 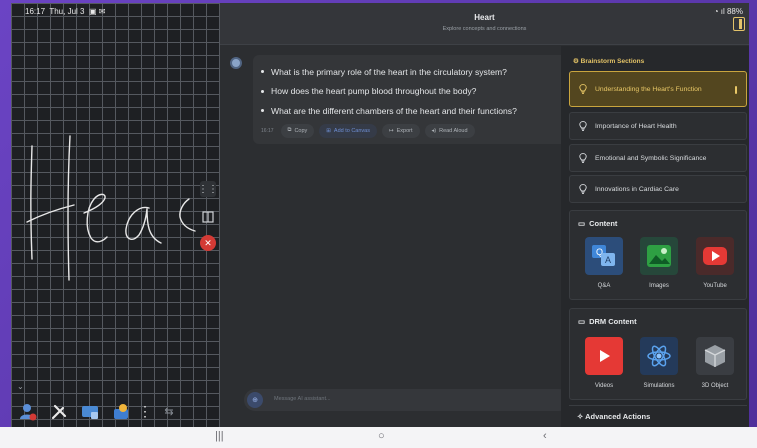 What do you see at coordinates (404, 130) in the screenshot?
I see `export-label: Export` at bounding box center [404, 130].